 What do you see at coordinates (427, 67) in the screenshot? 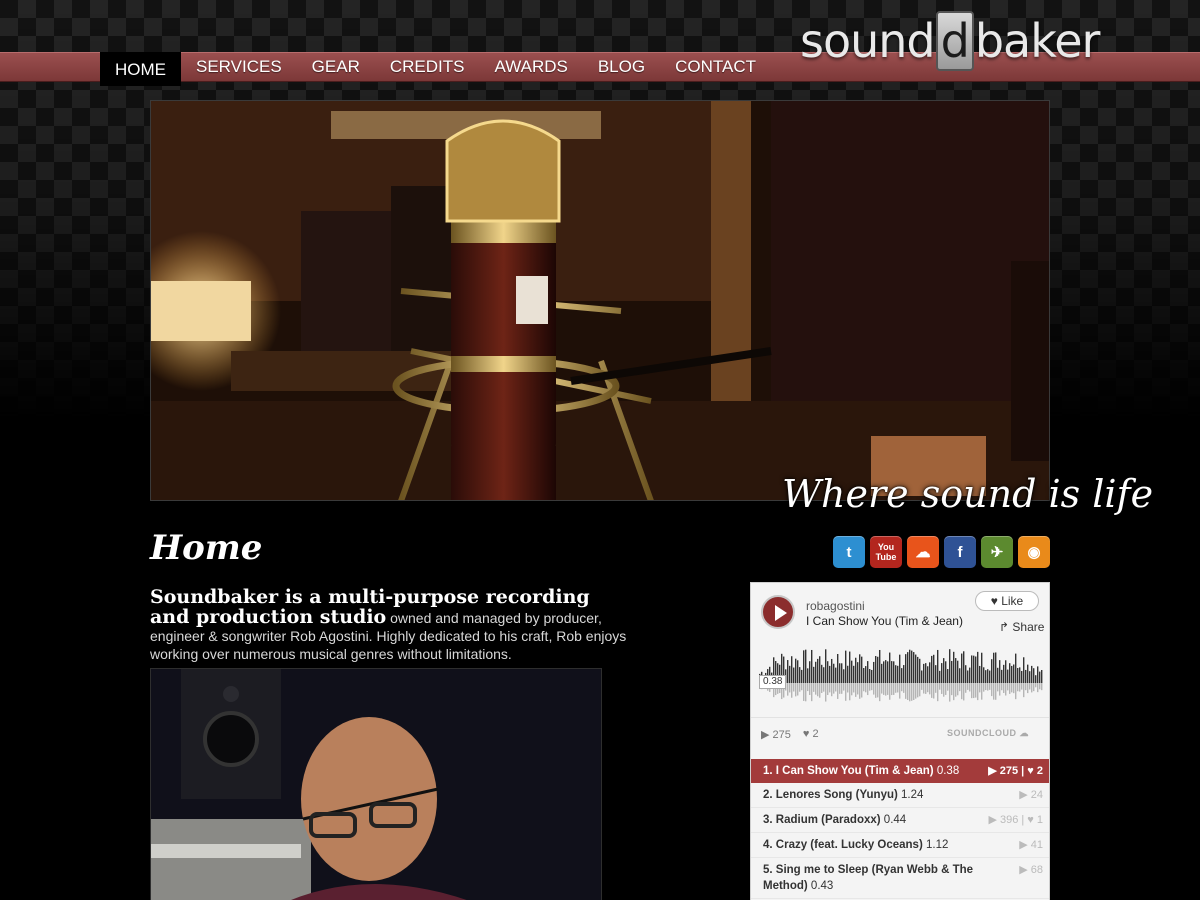
I see `nav-item-credits: CREDITS` at bounding box center [427, 67].